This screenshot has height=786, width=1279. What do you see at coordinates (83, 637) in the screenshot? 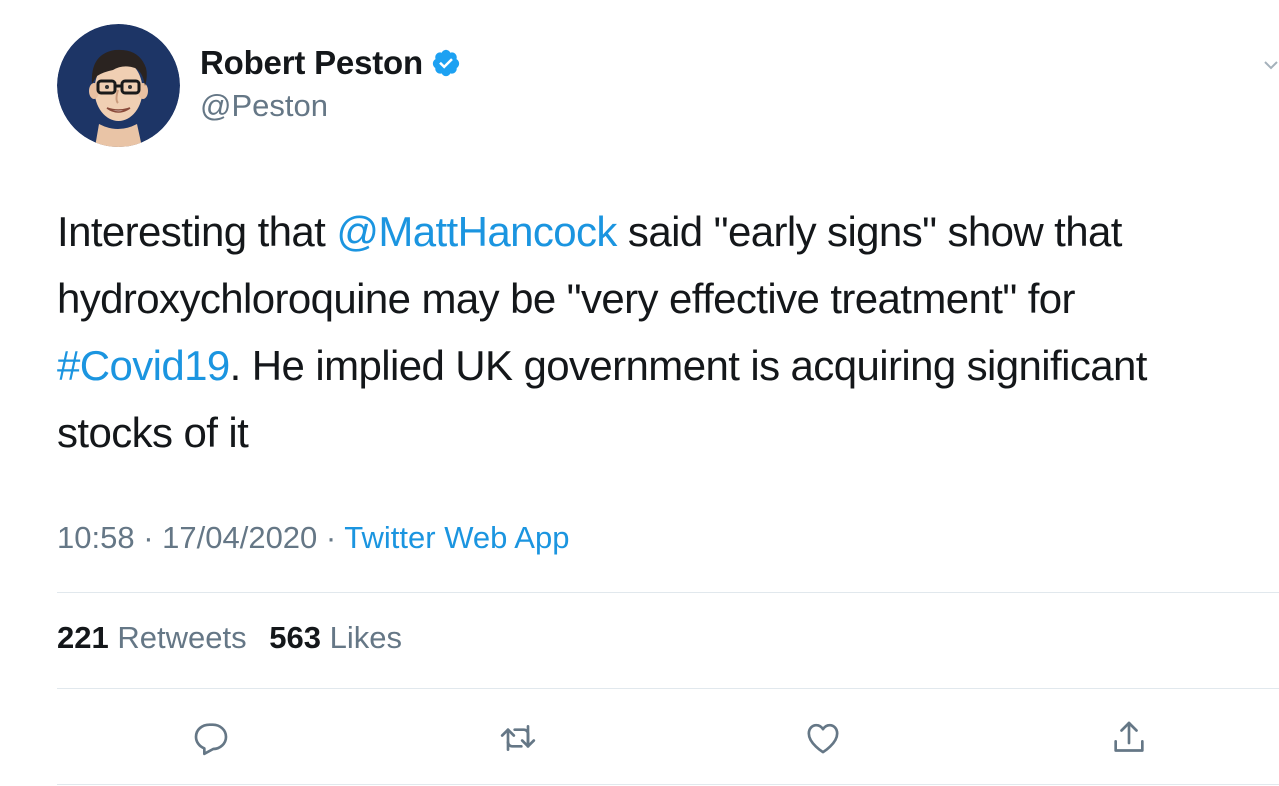
I see `retweets-count: 221` at bounding box center [83, 637].